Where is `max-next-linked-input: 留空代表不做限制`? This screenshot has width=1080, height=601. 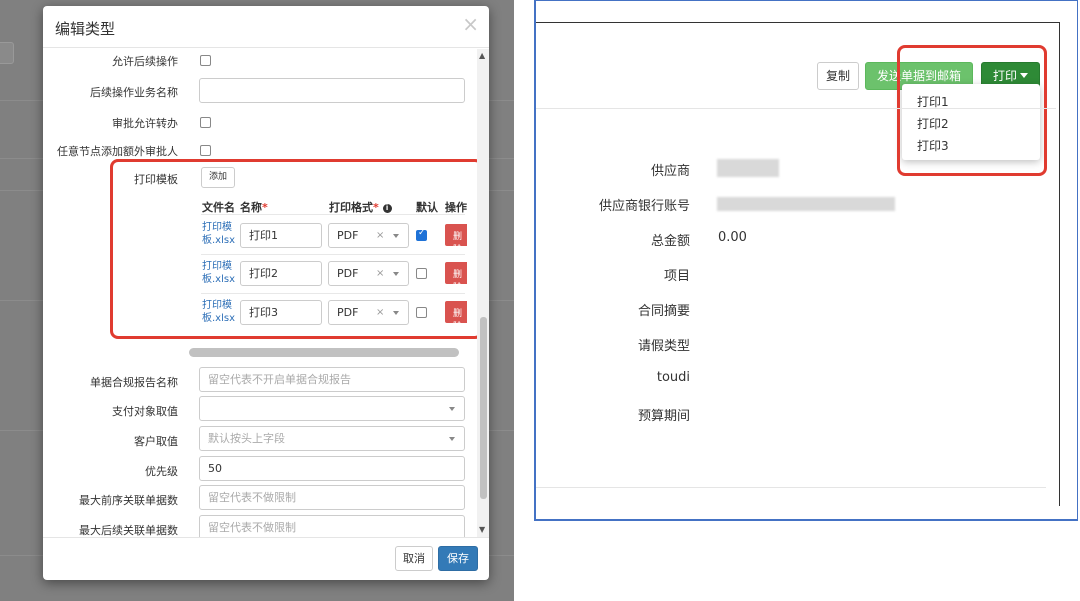 max-next-linked-input: 留空代表不做限制 is located at coordinates (332, 526).